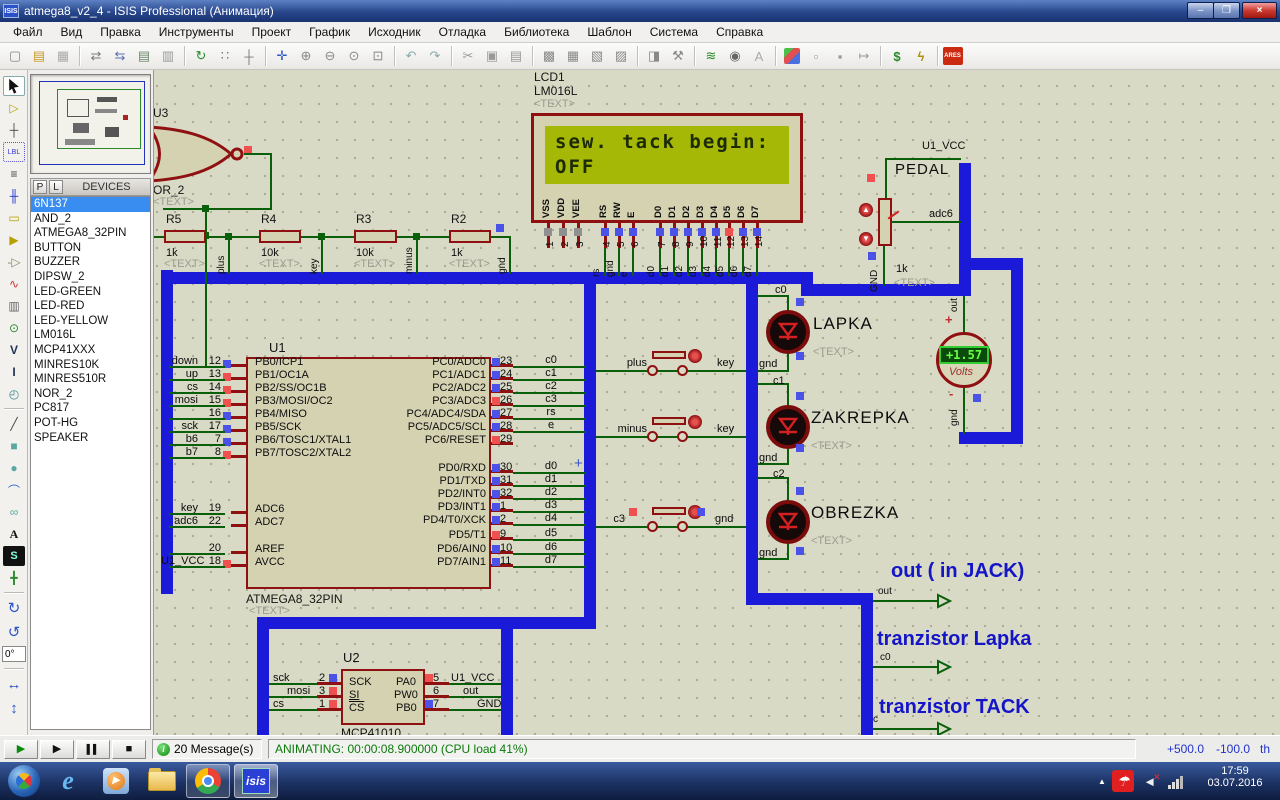  I want to click on selection-mode-icon, so click(14, 86).